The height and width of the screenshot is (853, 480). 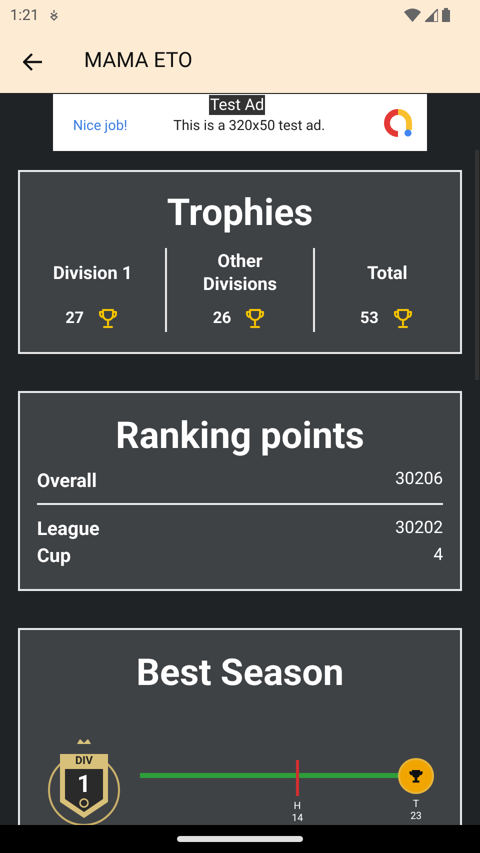 What do you see at coordinates (416, 817) in the screenshot?
I see `marker-value: 23` at bounding box center [416, 817].